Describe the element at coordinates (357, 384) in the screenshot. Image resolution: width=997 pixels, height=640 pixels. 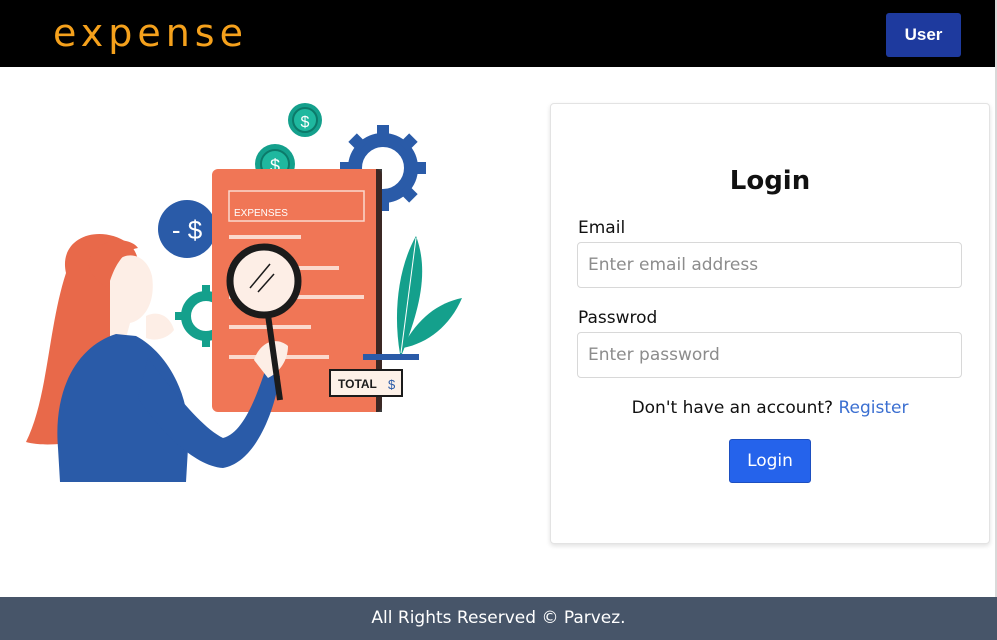
I see `svg-text: TOTAL` at that location.